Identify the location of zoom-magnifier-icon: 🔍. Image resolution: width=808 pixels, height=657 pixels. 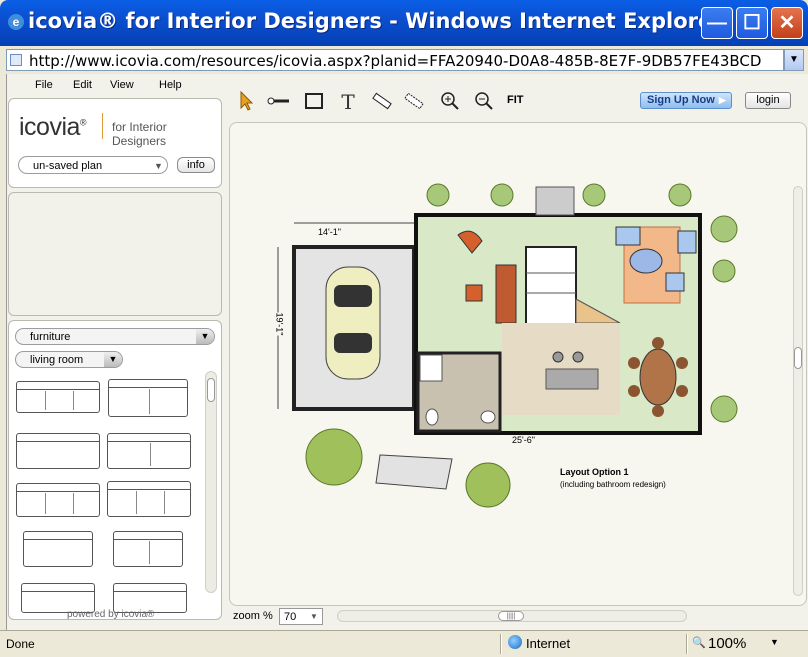
(699, 643).